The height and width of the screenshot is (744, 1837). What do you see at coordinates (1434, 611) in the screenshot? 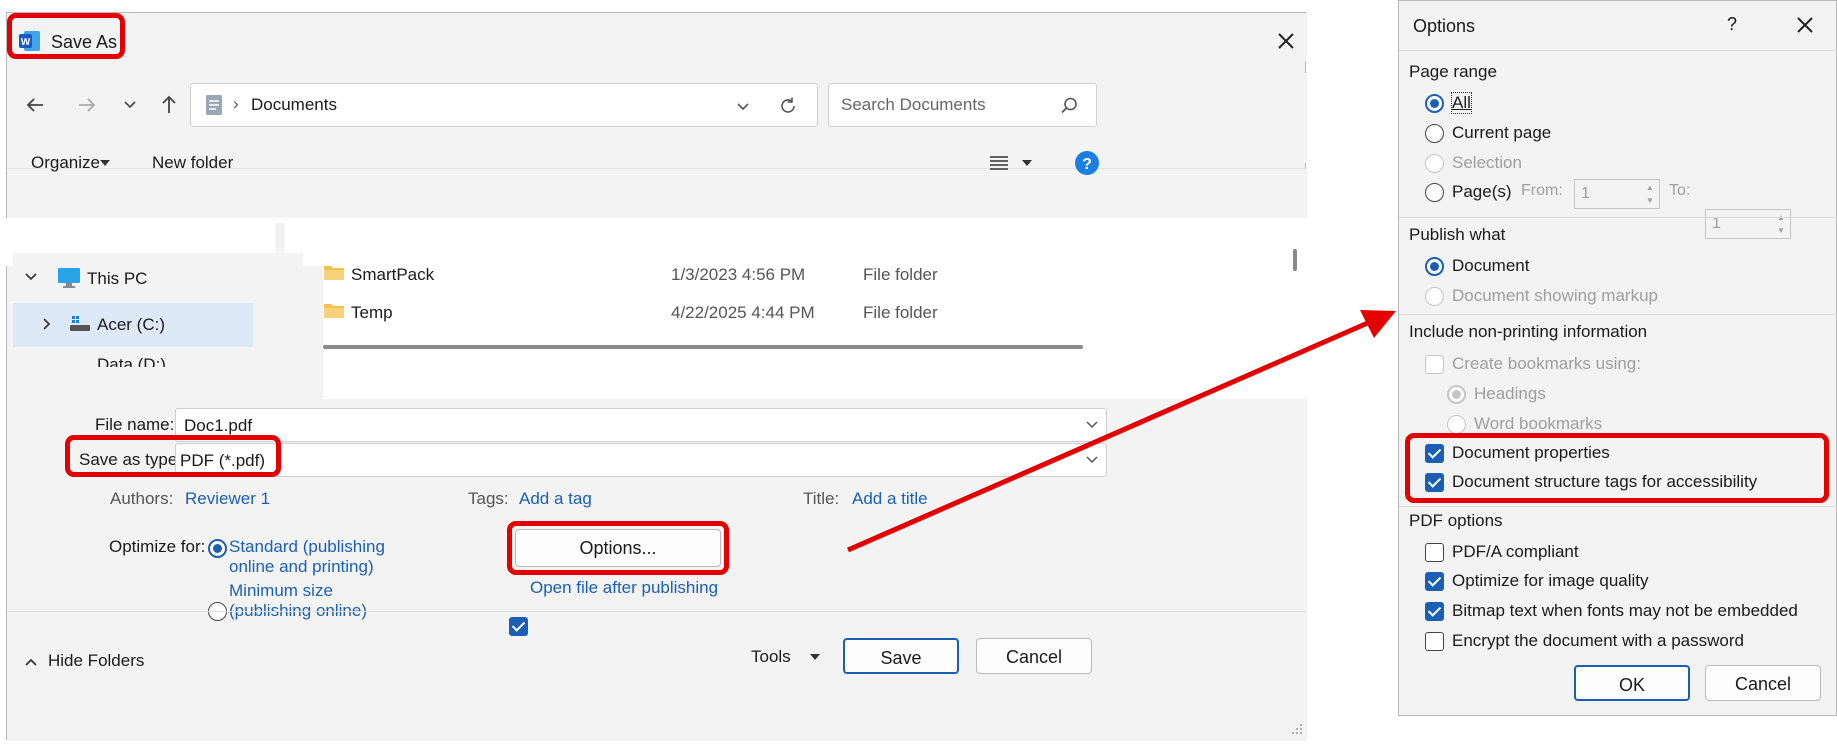
I see `bitmap-checkbox-box` at bounding box center [1434, 611].